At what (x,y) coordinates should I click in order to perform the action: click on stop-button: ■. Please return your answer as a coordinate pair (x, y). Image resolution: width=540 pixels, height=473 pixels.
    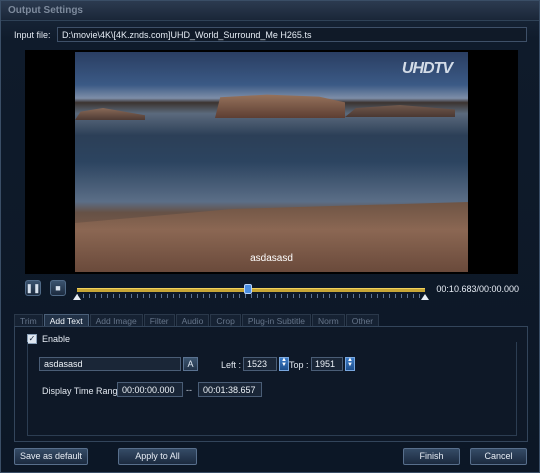
    Looking at the image, I should click on (58, 288).